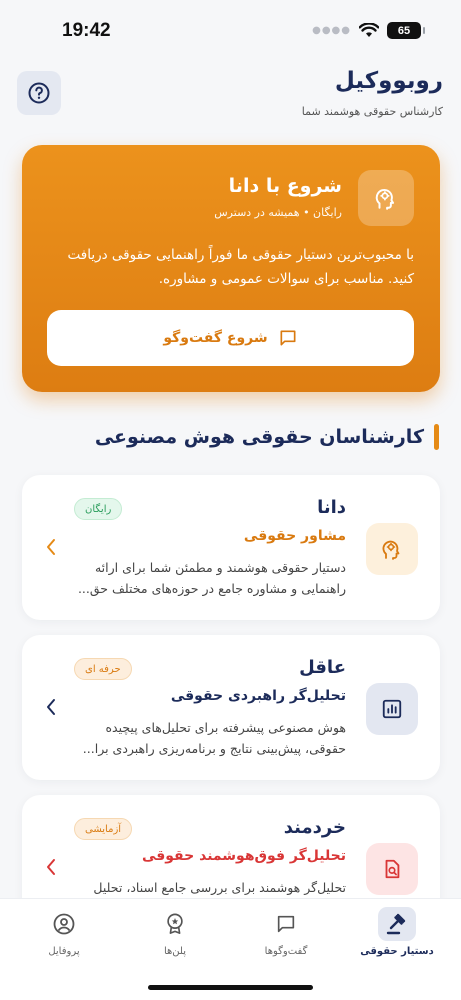  What do you see at coordinates (215, 338) in the screenshot?
I see `start-chat-label: شروع گفت‌وگو` at bounding box center [215, 338].